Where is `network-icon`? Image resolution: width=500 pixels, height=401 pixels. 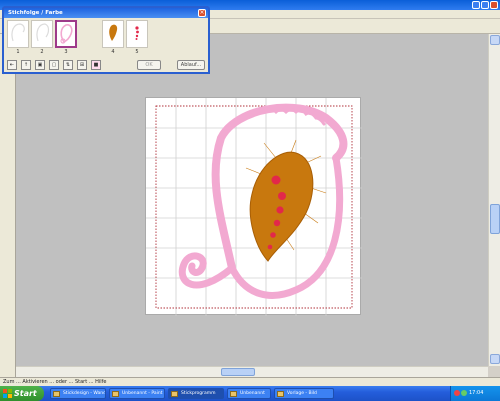
network-icon is located at coordinates (464, 393).